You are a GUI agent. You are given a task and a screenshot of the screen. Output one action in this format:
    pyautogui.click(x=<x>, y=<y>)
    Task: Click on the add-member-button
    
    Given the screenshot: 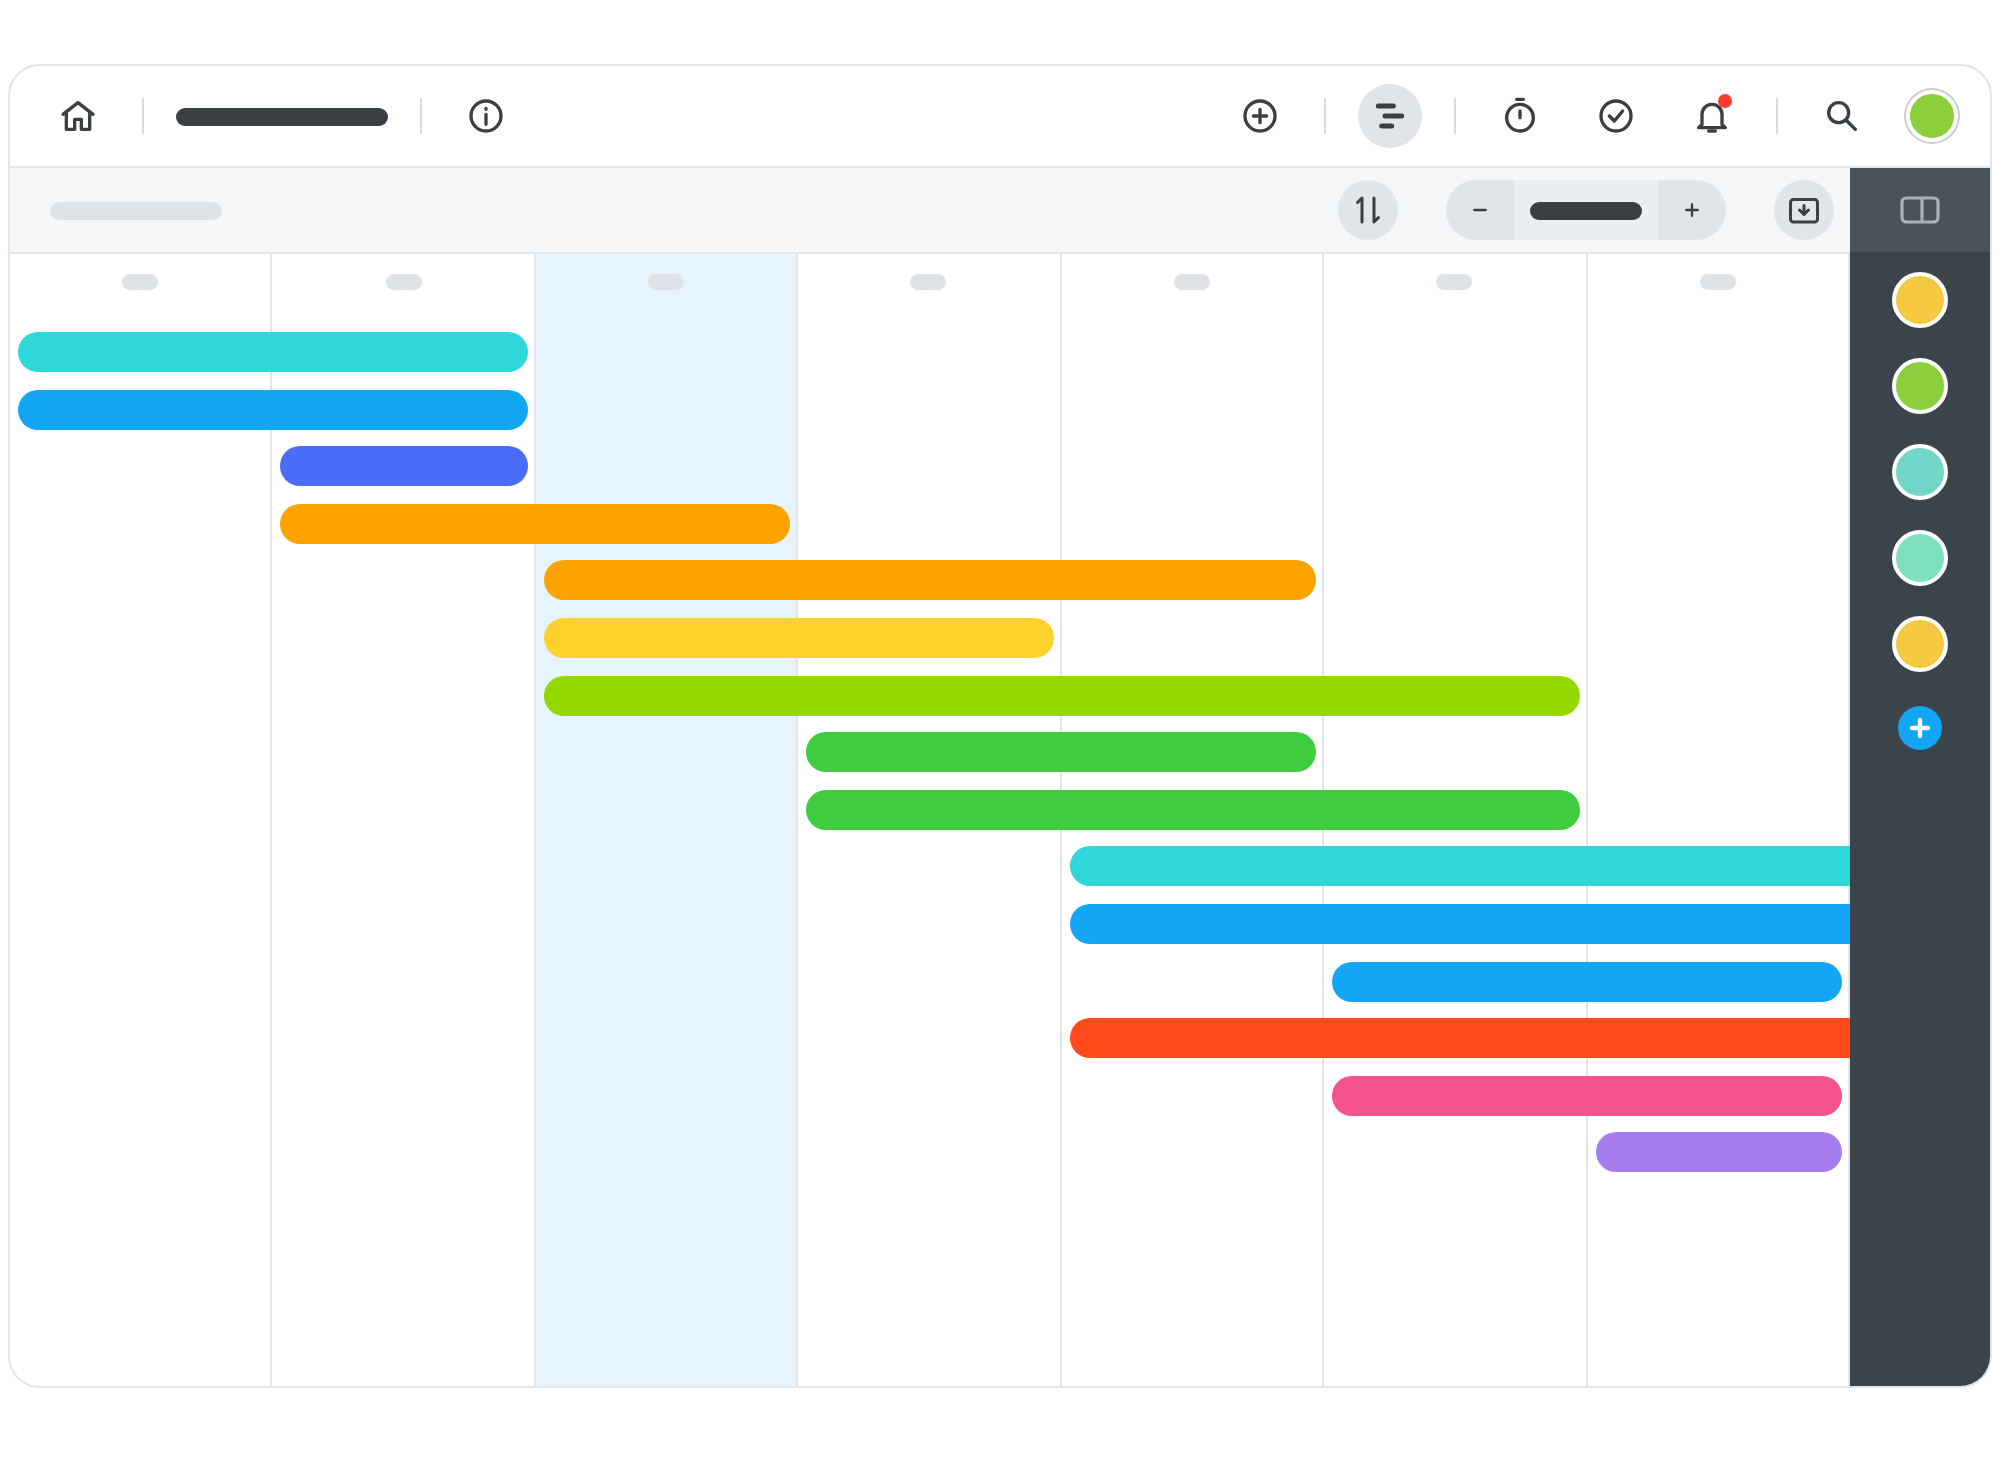 What is the action you would take?
    pyautogui.click(x=1920, y=728)
    